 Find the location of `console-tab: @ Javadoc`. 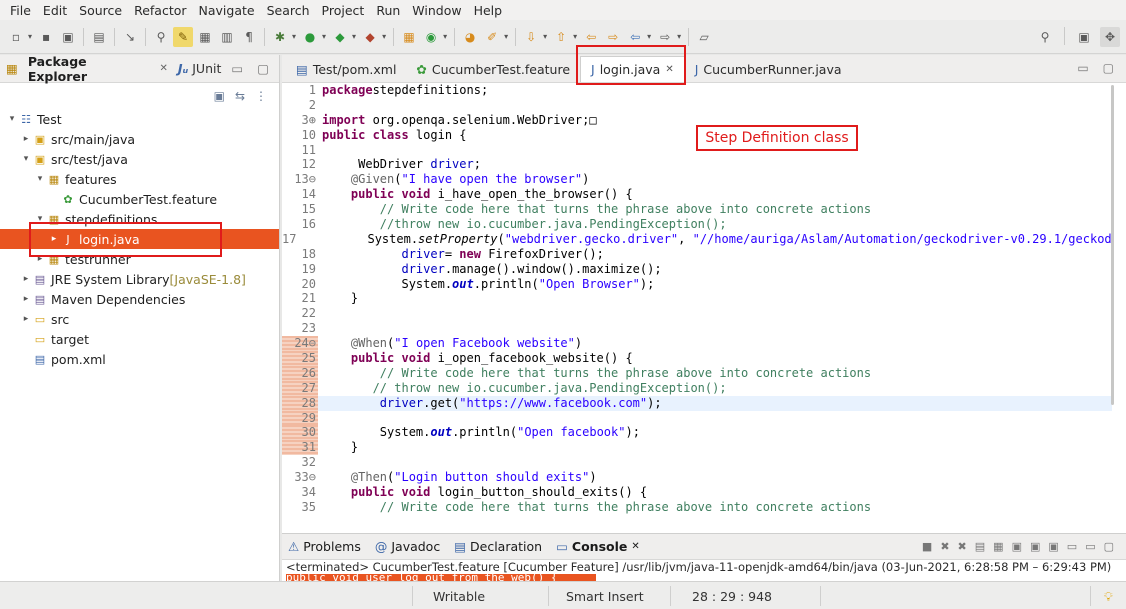

console-tab: @ Javadoc is located at coordinates (407, 546).